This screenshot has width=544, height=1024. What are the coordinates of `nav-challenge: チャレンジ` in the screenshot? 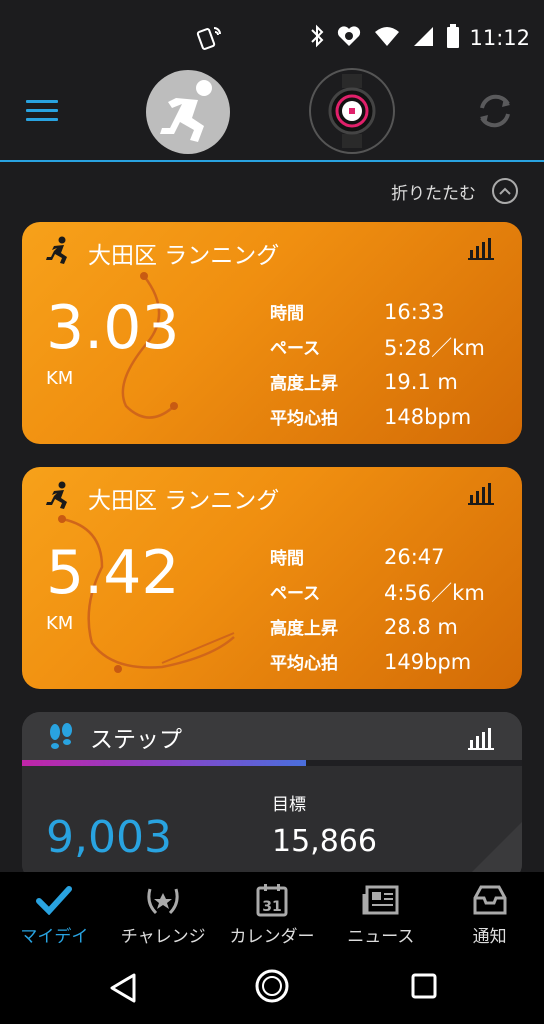 It's located at (163, 913).